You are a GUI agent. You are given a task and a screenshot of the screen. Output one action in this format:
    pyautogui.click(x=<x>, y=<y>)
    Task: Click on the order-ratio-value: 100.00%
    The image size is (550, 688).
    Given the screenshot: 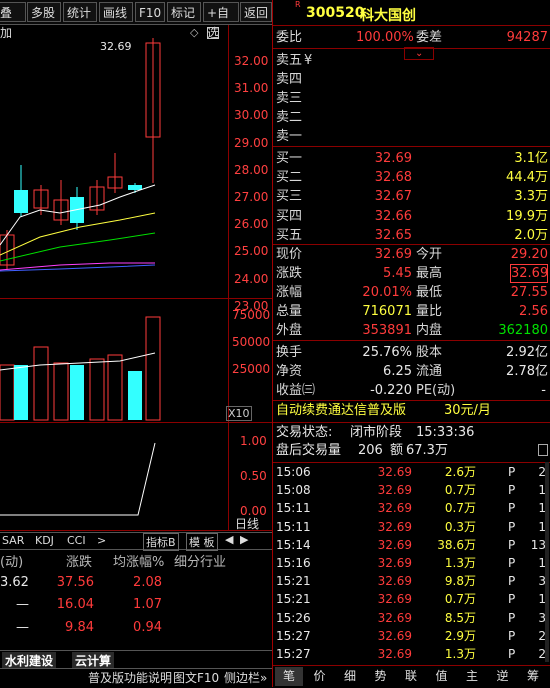 What is the action you would take?
    pyautogui.click(x=385, y=37)
    